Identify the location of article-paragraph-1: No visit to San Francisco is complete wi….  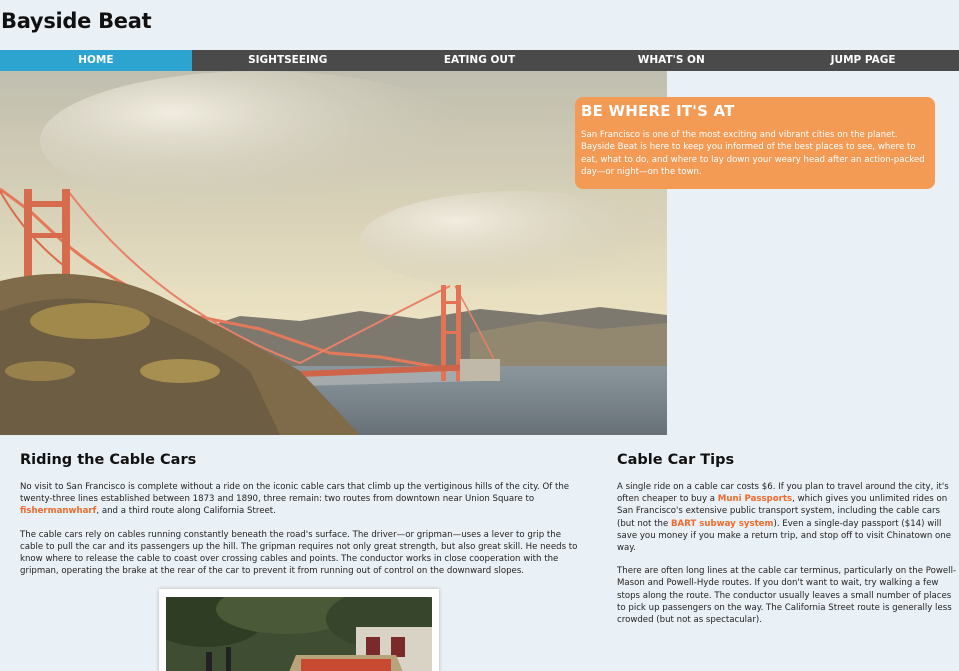
(300, 499).